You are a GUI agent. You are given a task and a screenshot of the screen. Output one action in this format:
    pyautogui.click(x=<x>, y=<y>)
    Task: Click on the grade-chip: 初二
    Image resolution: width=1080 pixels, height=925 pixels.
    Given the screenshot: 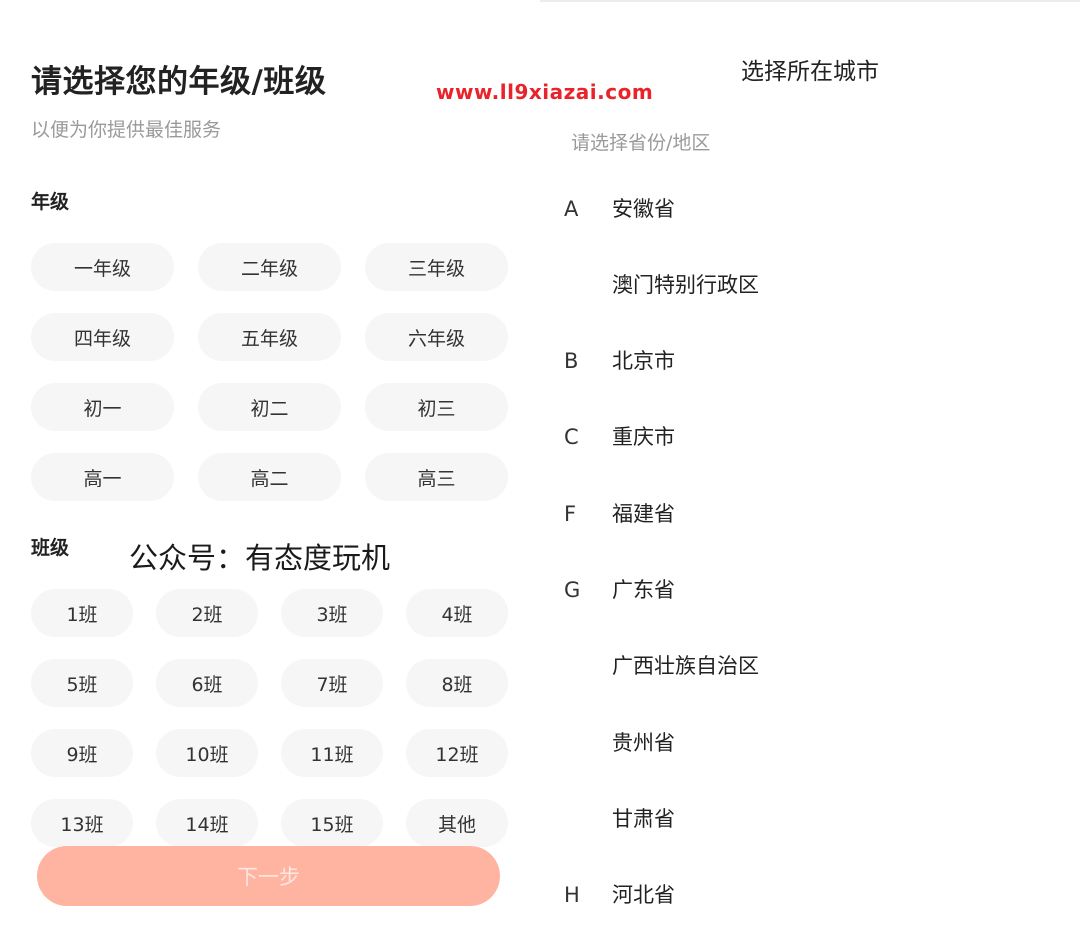 What is the action you would take?
    pyautogui.click(x=269, y=407)
    